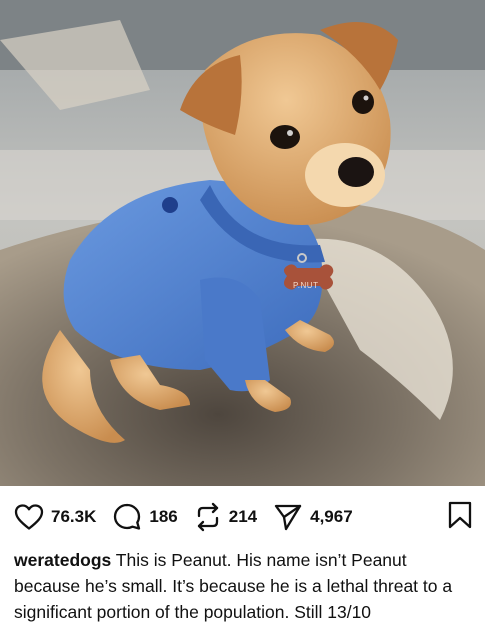 The height and width of the screenshot is (629, 485). What do you see at coordinates (331, 516) in the screenshot?
I see `share-count: 4,967` at bounding box center [331, 516].